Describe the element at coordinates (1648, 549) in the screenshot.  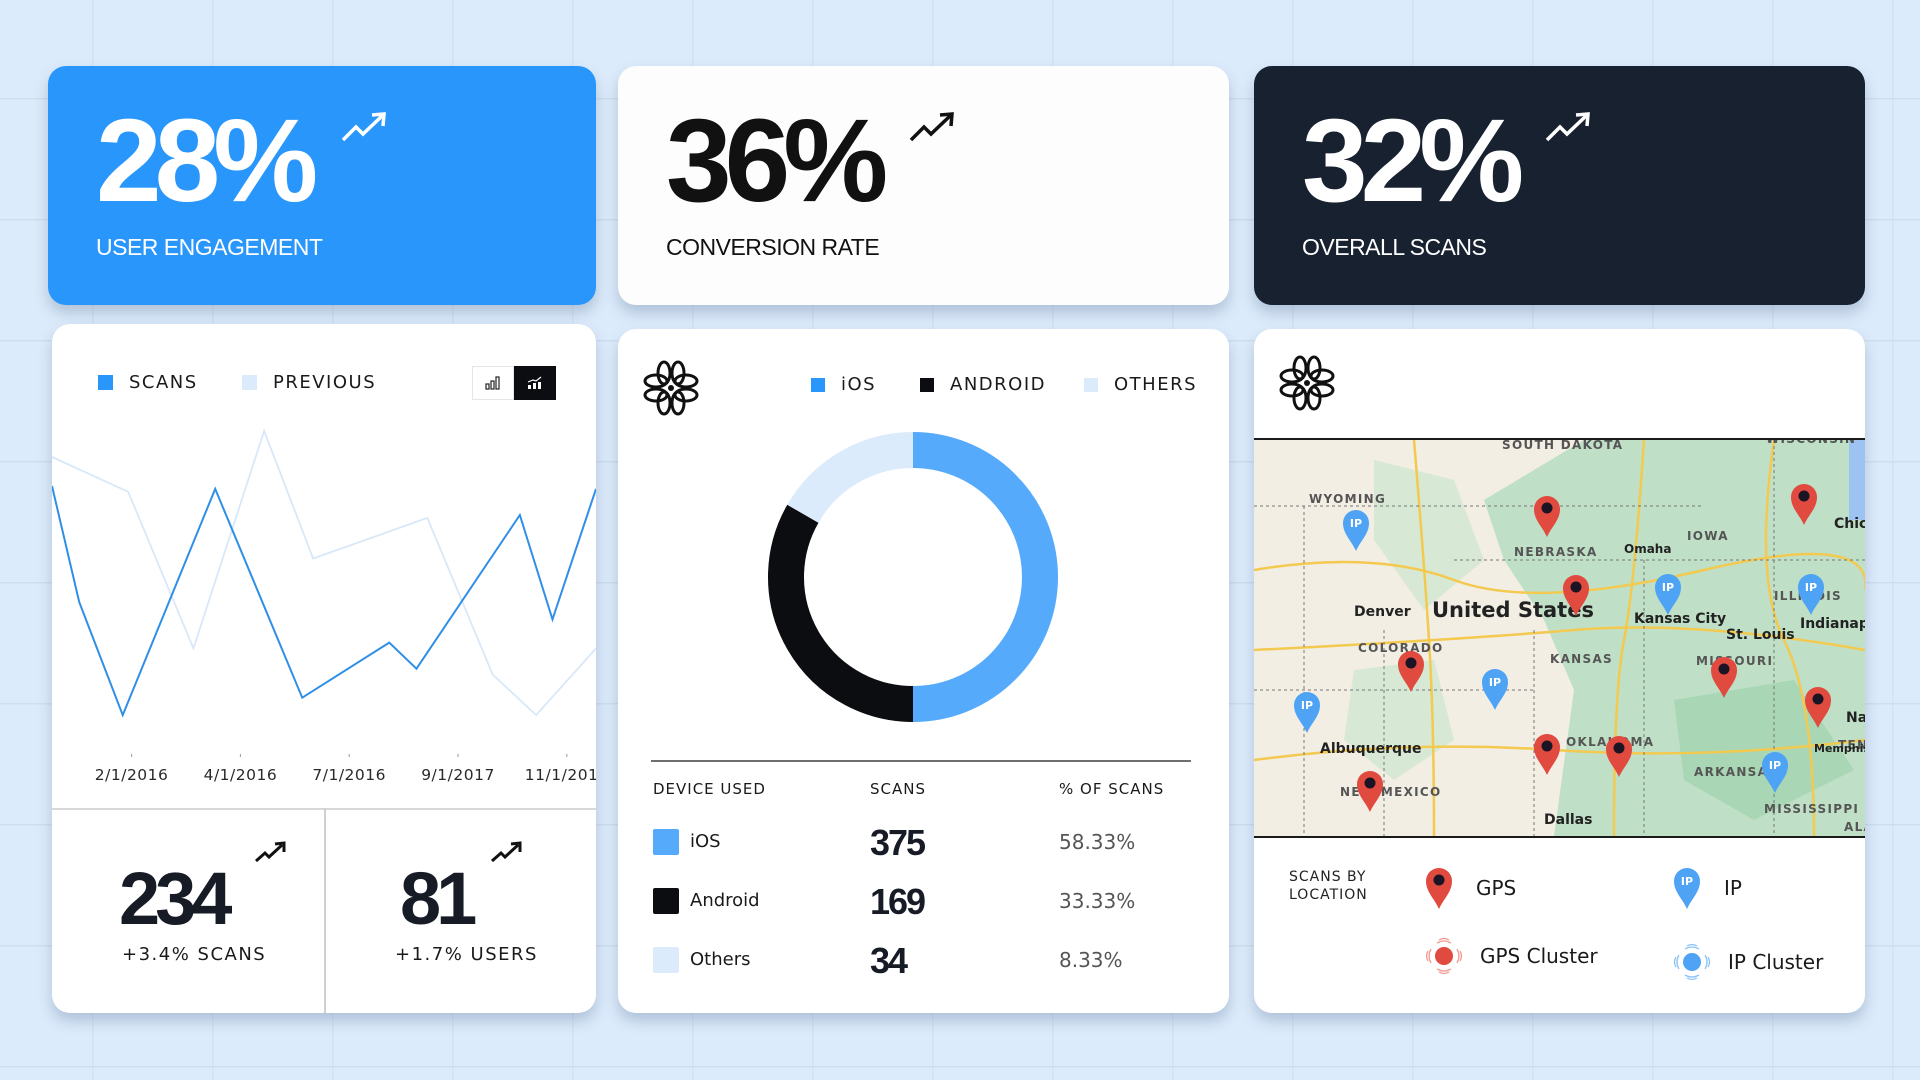
I see `map-city-label: Omaha` at that location.